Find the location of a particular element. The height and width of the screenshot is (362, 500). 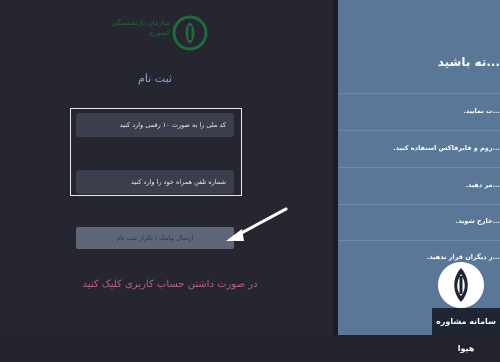

instruction-item: ...خارج شوید. is located at coordinates (477, 221).